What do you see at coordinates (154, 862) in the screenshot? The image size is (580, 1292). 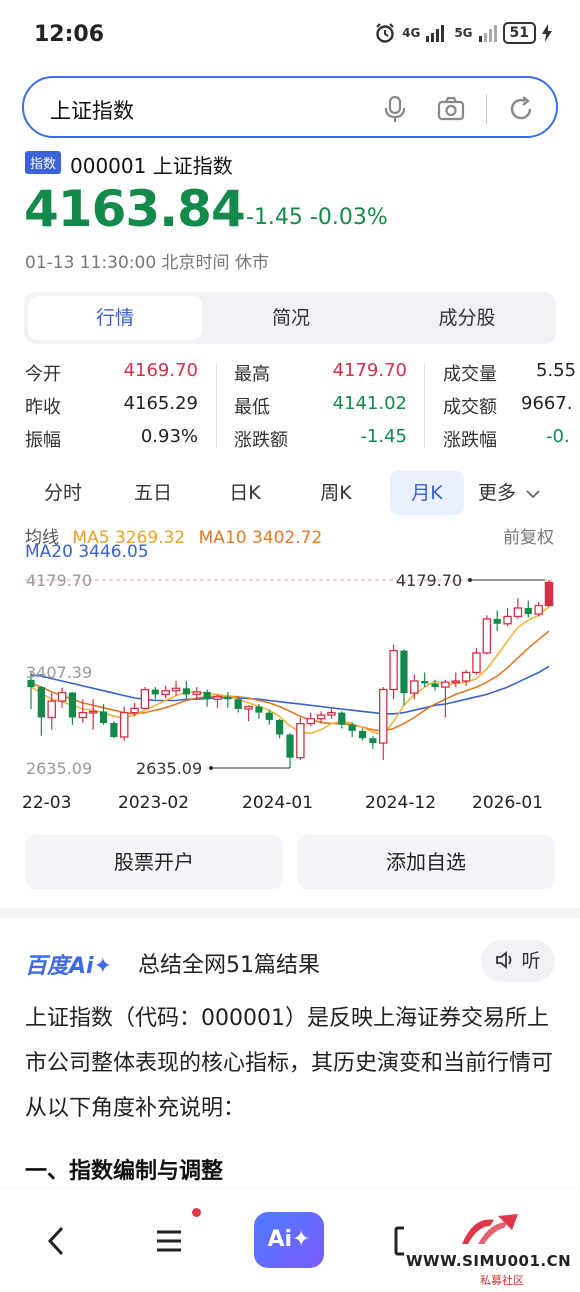 I see `open-account-button: 股票开户` at bounding box center [154, 862].